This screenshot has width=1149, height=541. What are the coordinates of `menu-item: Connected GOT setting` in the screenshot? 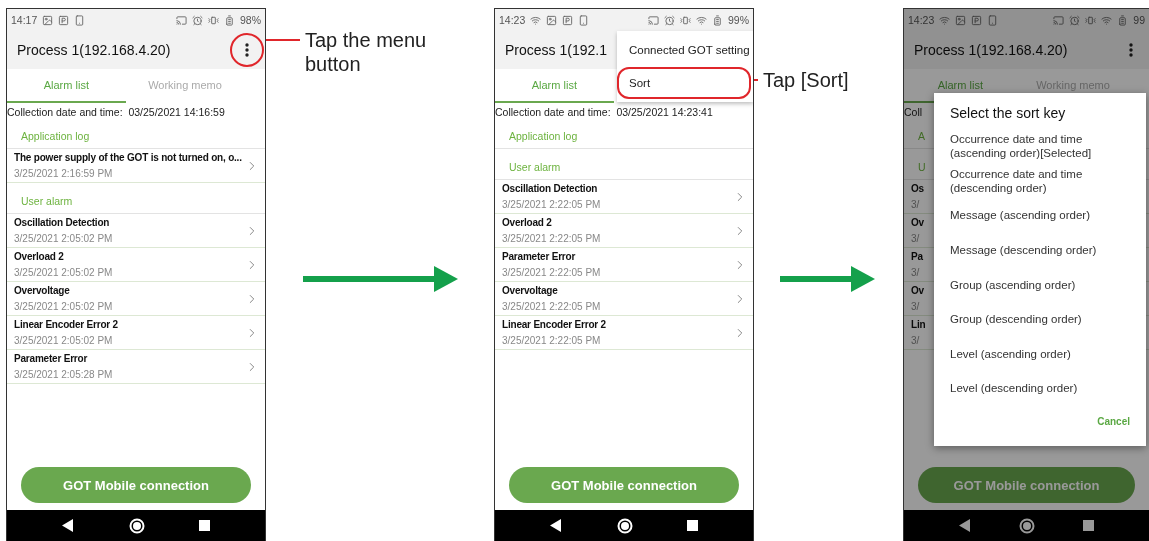 It's located at (684, 50).